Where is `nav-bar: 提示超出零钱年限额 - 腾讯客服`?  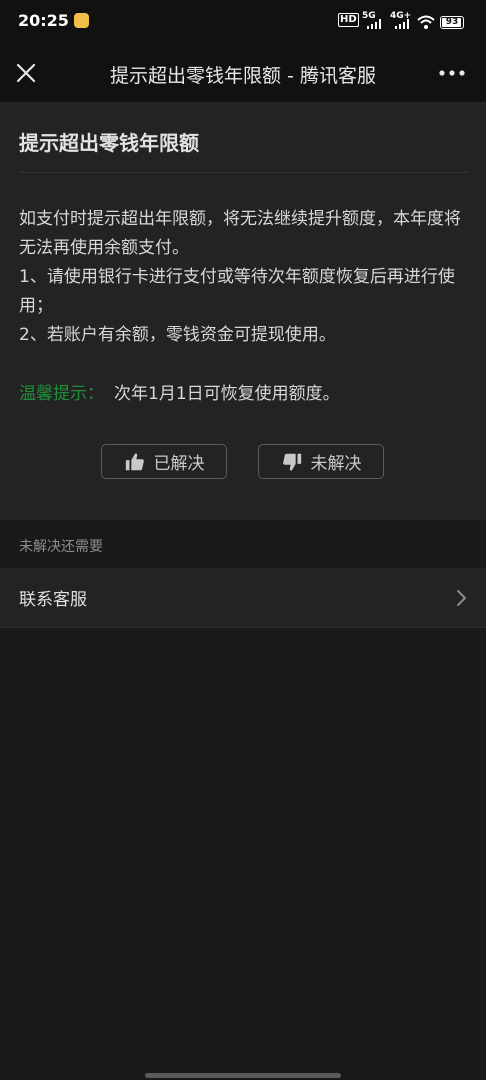 nav-bar: 提示超出零钱年限额 - 腾讯客服 is located at coordinates (243, 73).